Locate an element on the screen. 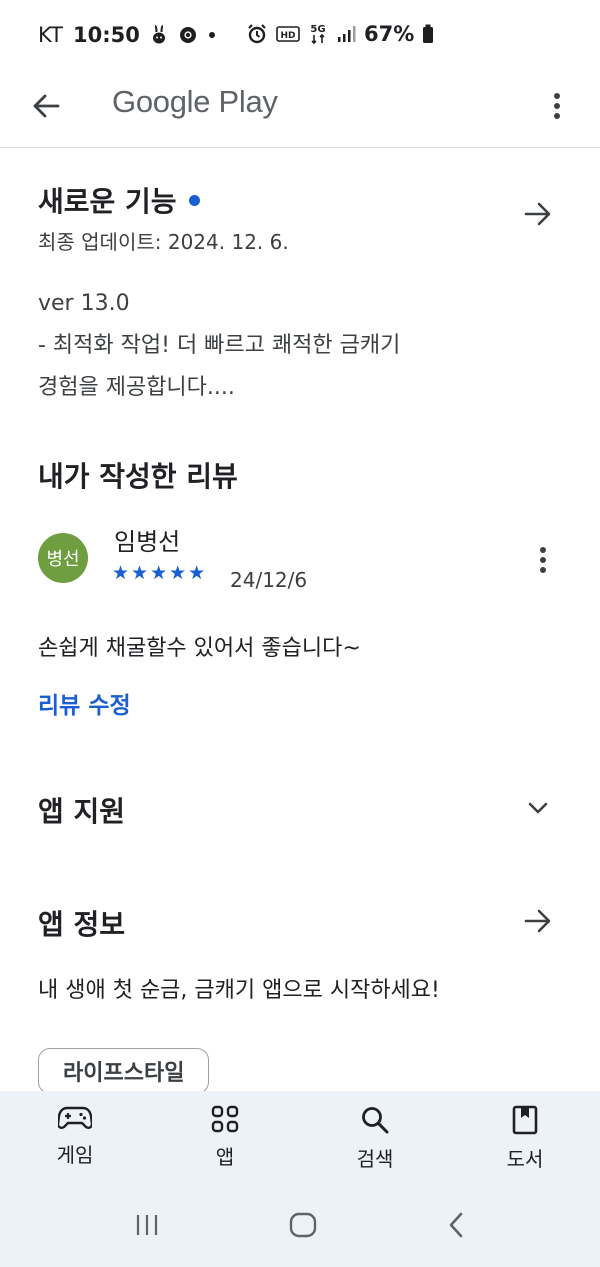 Image resolution: width=600 pixels, height=1267 pixels. app-bar: Google Play is located at coordinates (300, 109).